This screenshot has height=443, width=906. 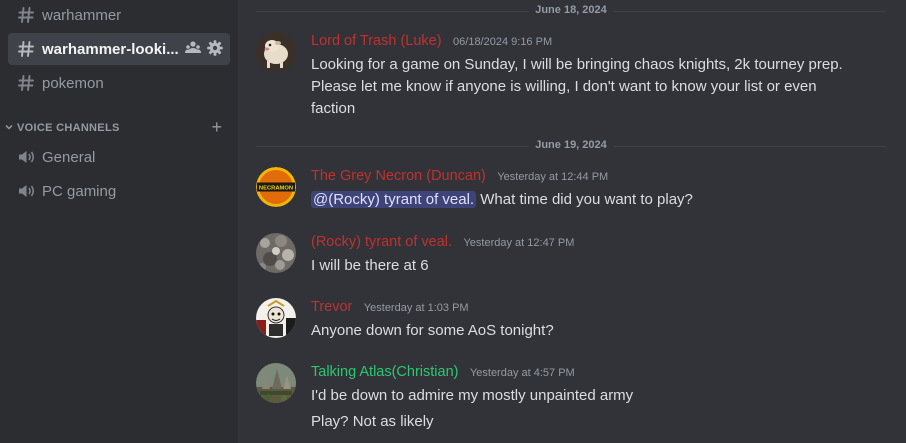 I want to click on author-name: The Grey Necron (Duncan), so click(x=398, y=176).